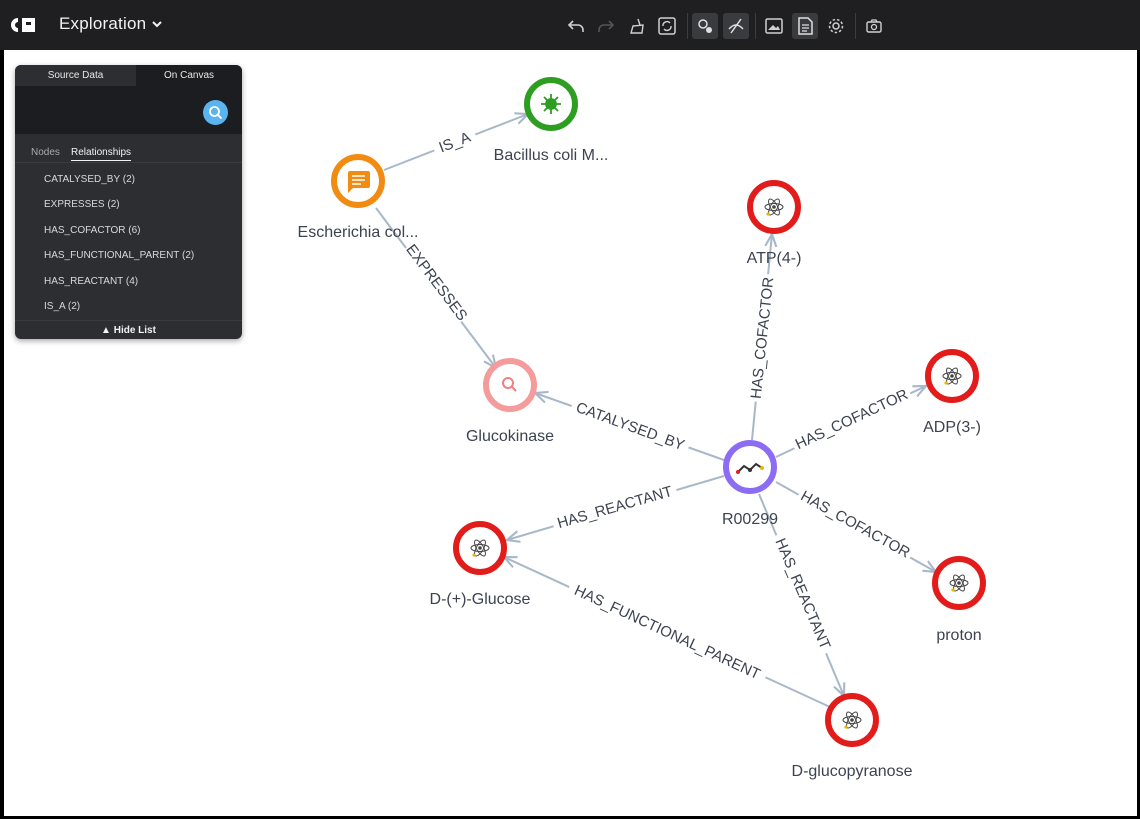 The height and width of the screenshot is (819, 1140). I want to click on edge-label-has-cofactor-adp: HAS_COFACTOR, so click(852, 419).